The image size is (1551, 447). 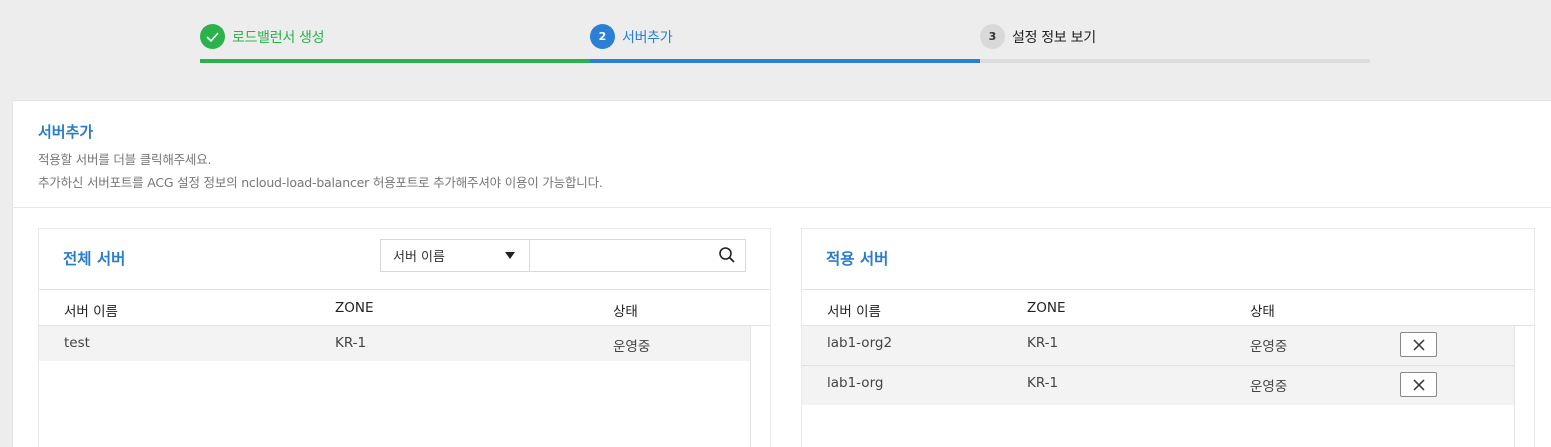 I want to click on step-1-circle, so click(x=212, y=36).